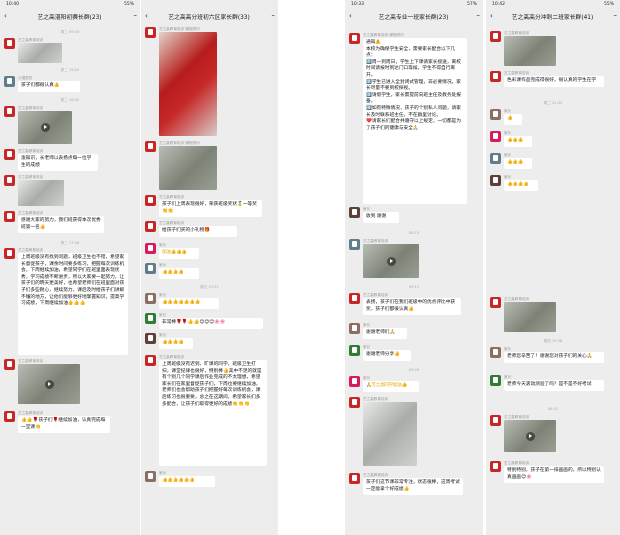  What do you see at coordinates (58, 163) in the screenshot?
I see `message-bubble: 涨知识，长老师以表扬点每一位学生的成绩` at bounding box center [58, 163].